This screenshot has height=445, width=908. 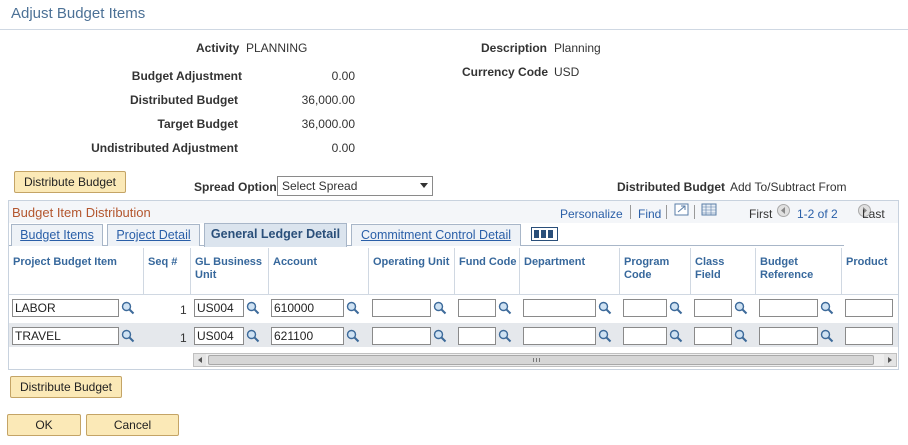 I want to click on column-header-gl-business-unit: GL Business Unit, so click(x=229, y=268).